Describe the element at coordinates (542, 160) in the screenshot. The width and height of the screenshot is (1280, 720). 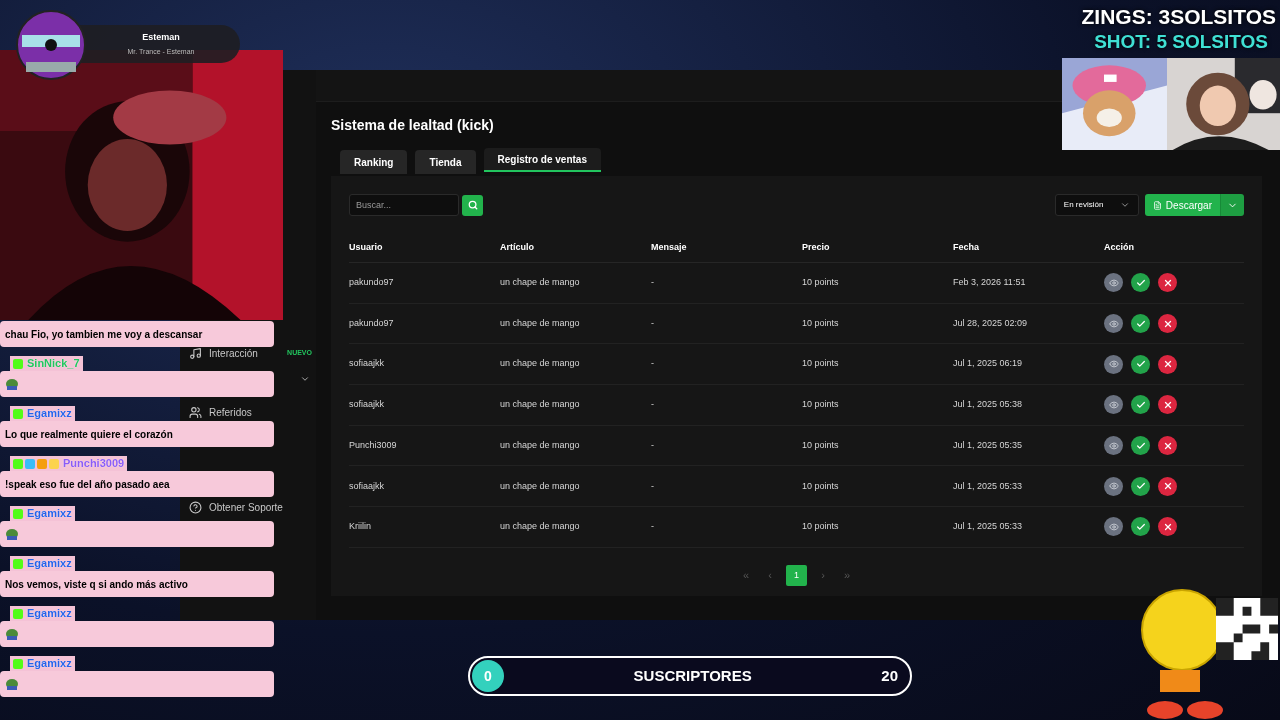
I see `tab: Registro de ventas` at that location.